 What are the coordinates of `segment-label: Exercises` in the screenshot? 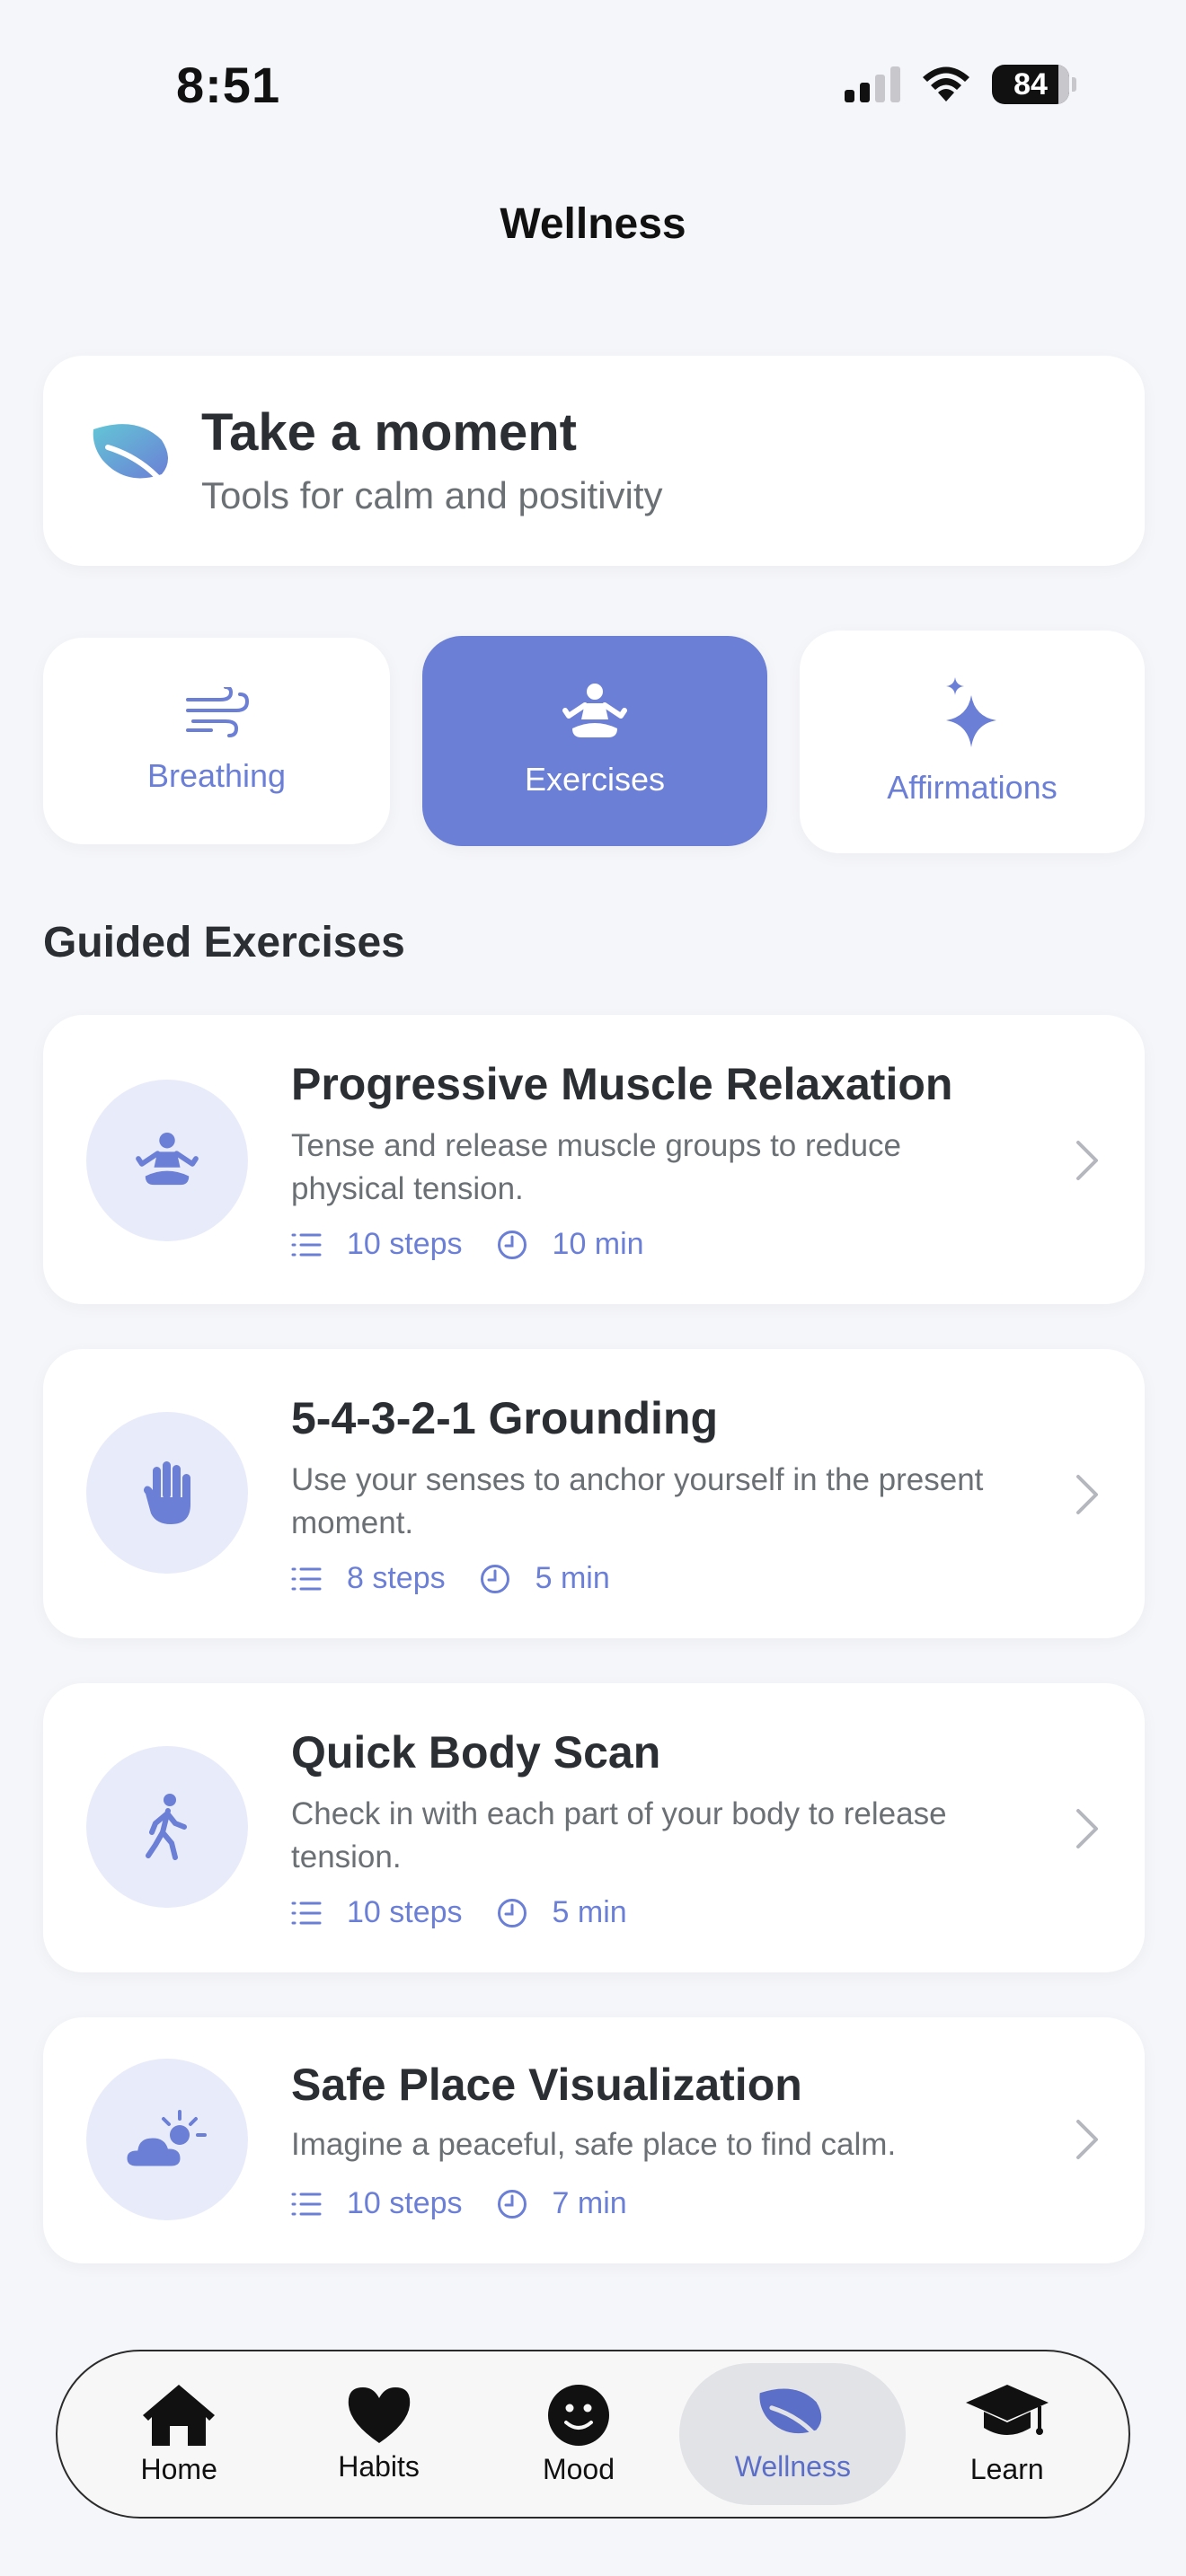 It's located at (595, 779).